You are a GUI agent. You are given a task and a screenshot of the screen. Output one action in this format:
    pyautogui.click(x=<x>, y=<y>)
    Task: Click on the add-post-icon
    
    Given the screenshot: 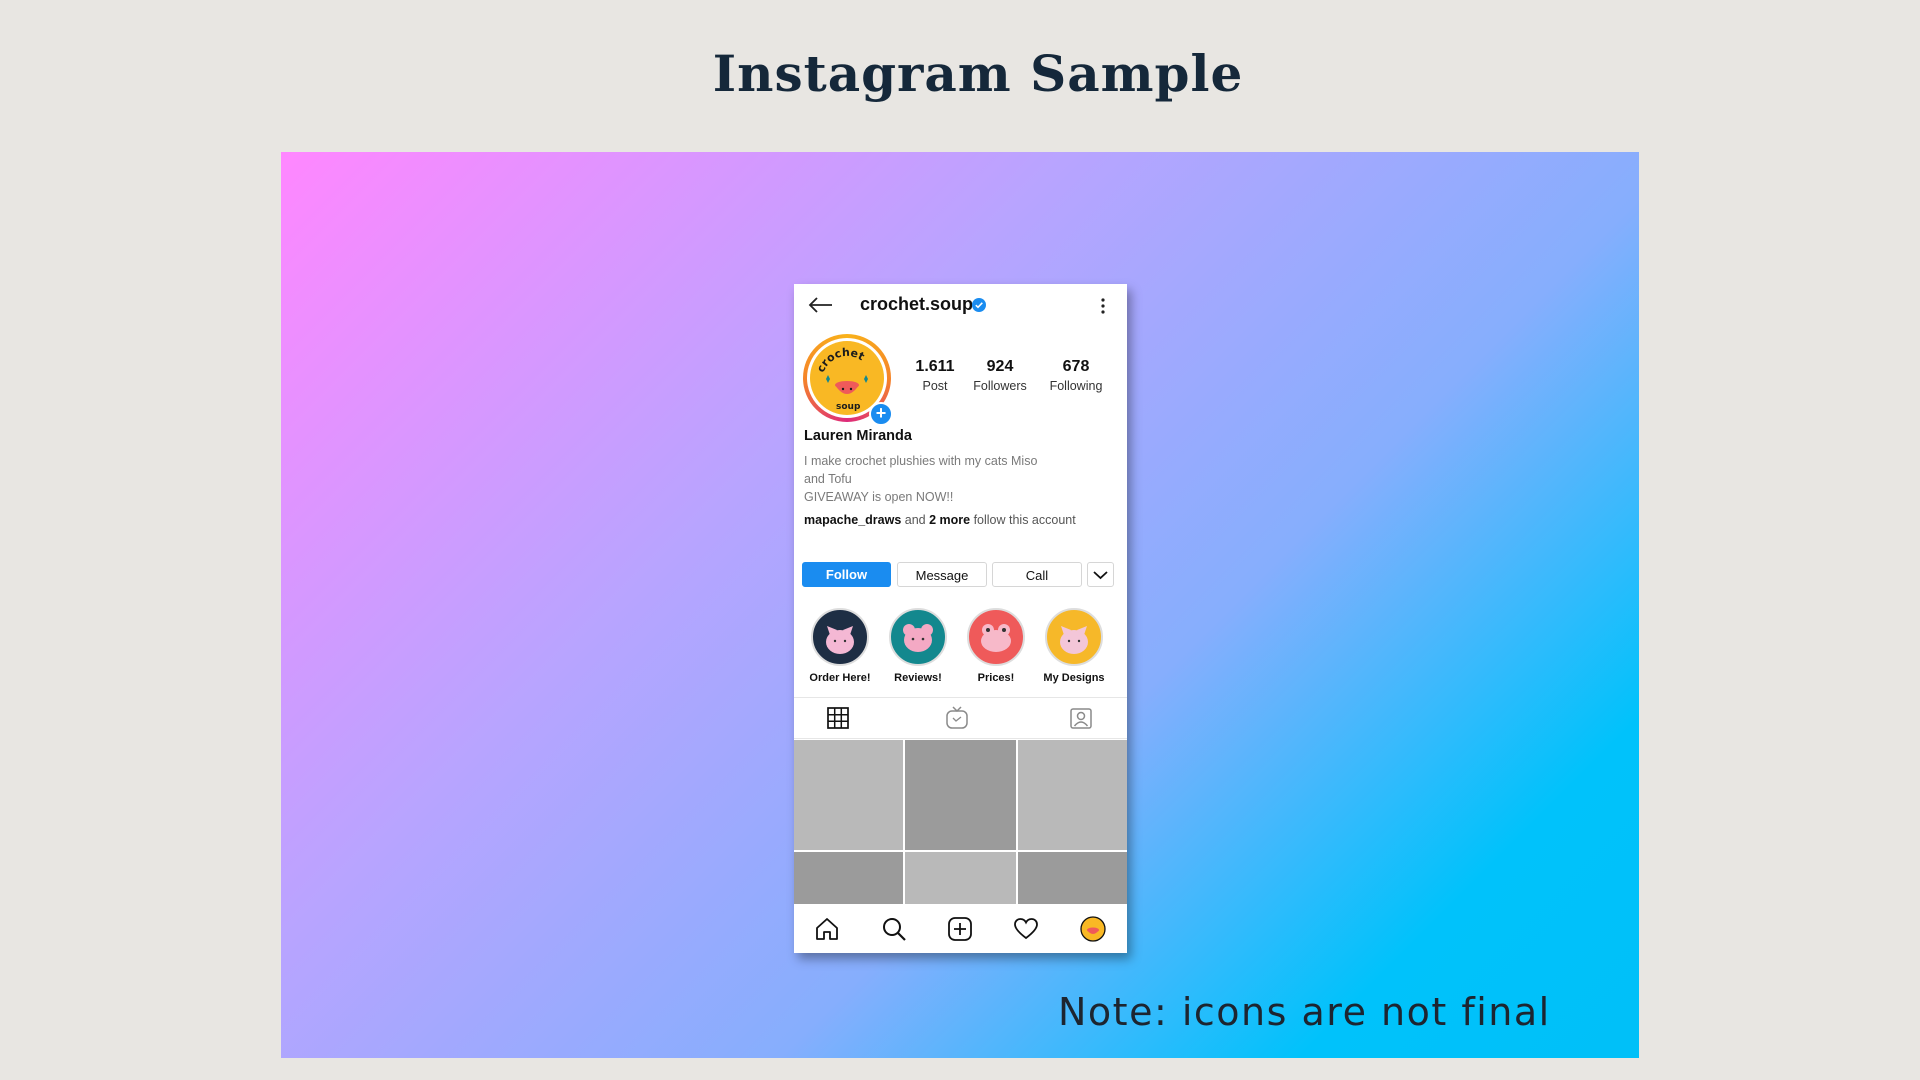 What is the action you would take?
    pyautogui.click(x=960, y=929)
    